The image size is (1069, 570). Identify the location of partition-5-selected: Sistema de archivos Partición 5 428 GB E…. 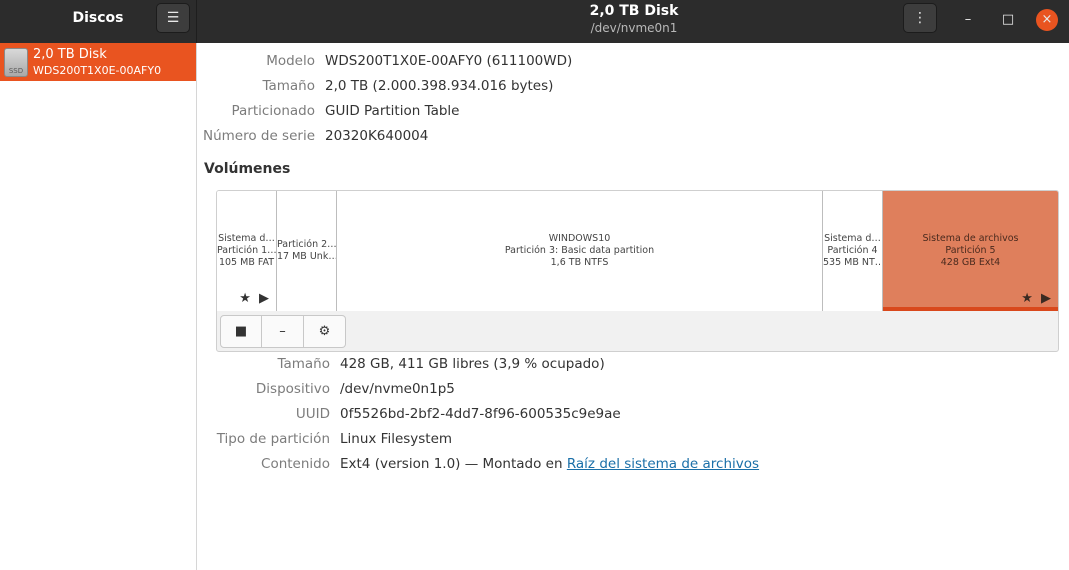
(970, 251).